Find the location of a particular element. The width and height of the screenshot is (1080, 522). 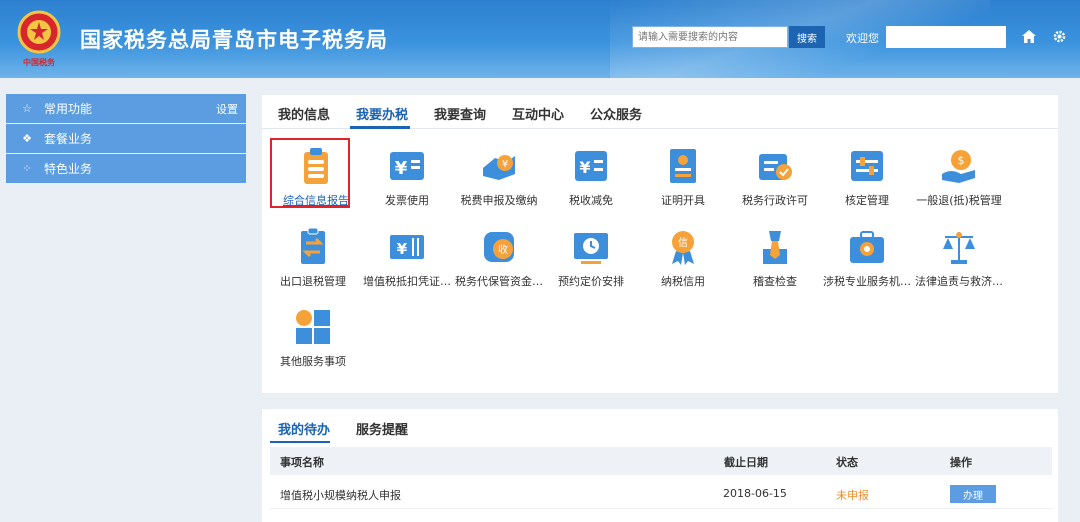

service-invoice-use: ¥ 发票使用 is located at coordinates (407, 178).